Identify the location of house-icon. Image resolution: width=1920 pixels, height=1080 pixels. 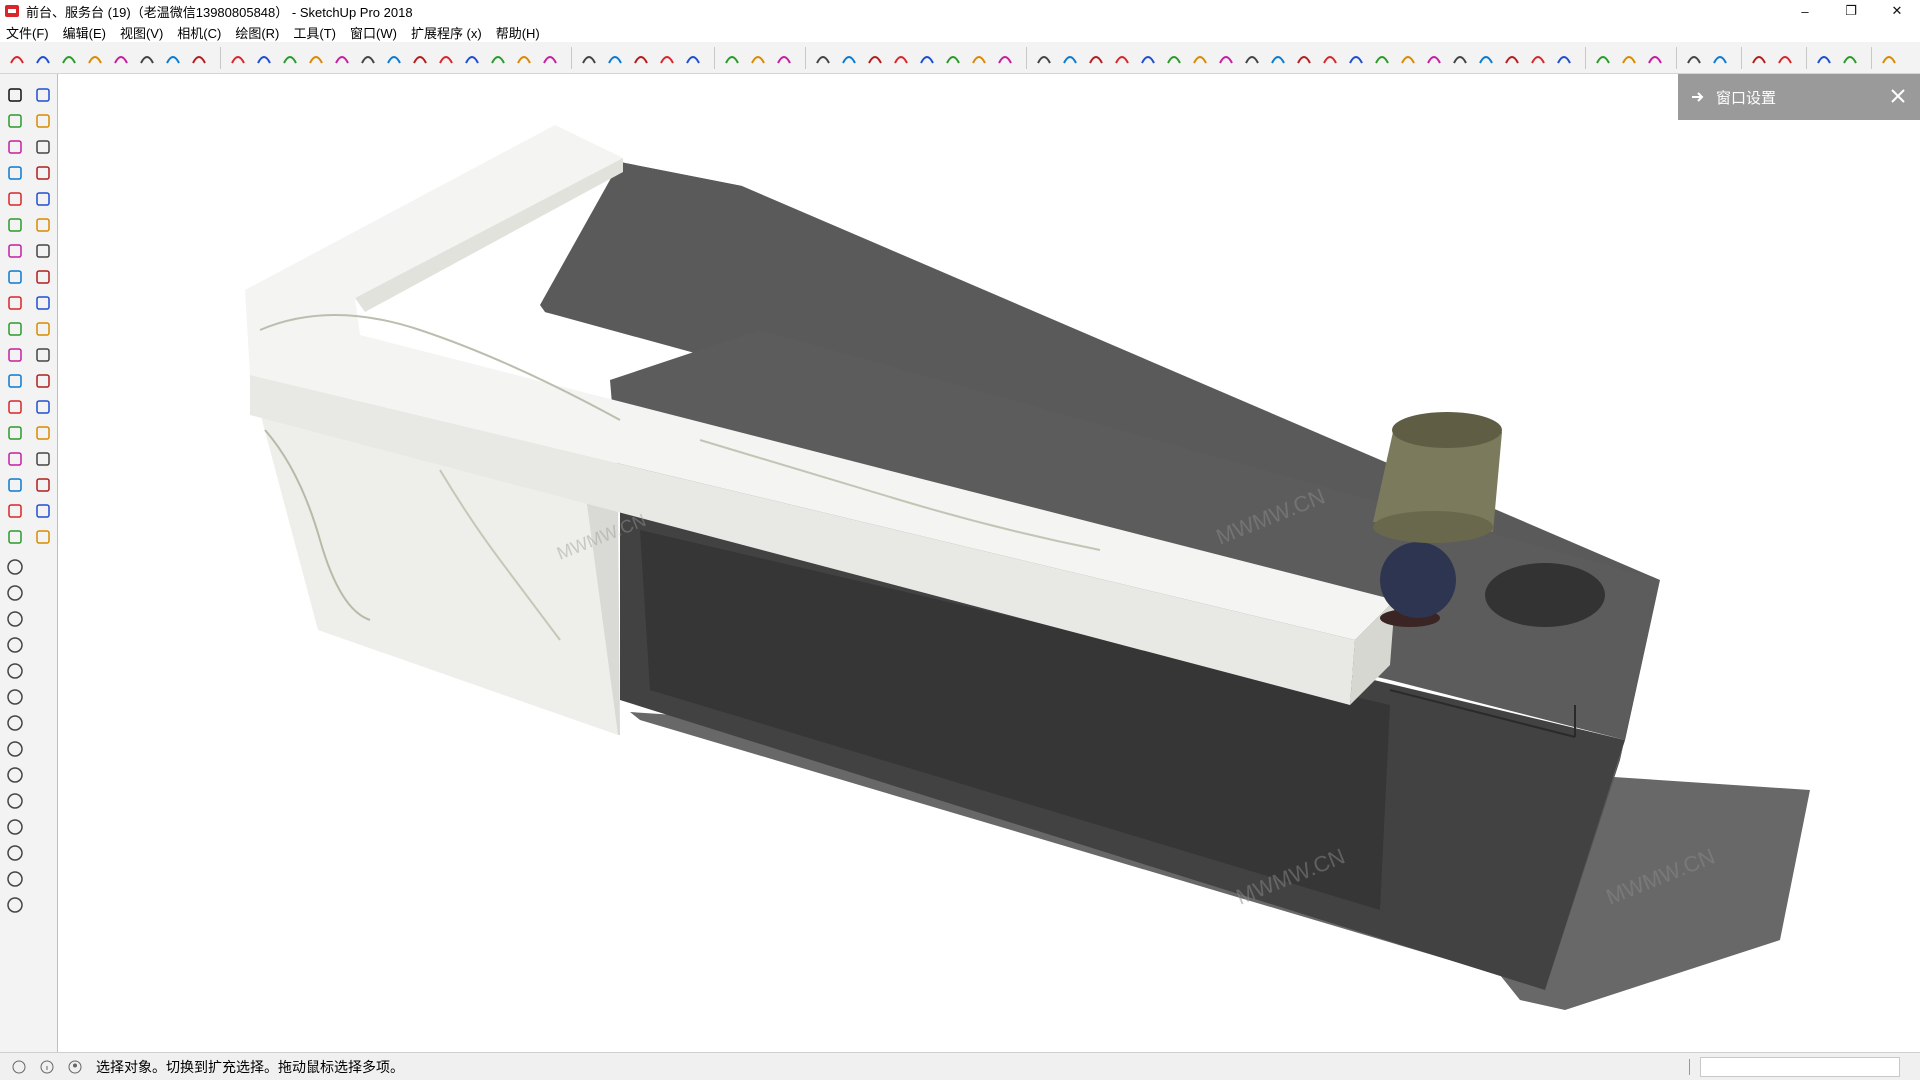
(758, 58).